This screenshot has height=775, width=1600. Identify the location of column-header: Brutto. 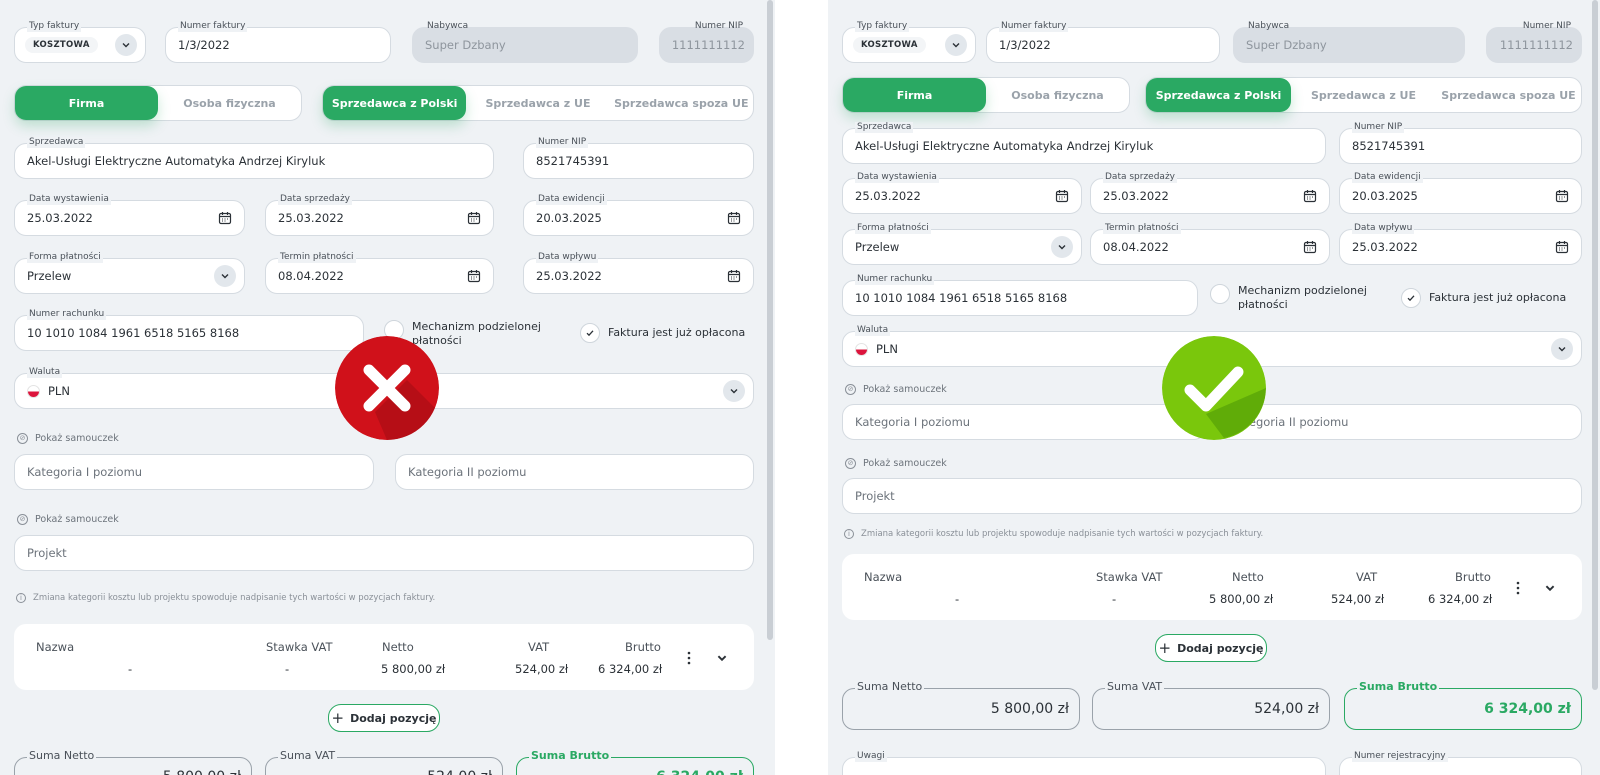
(1473, 577).